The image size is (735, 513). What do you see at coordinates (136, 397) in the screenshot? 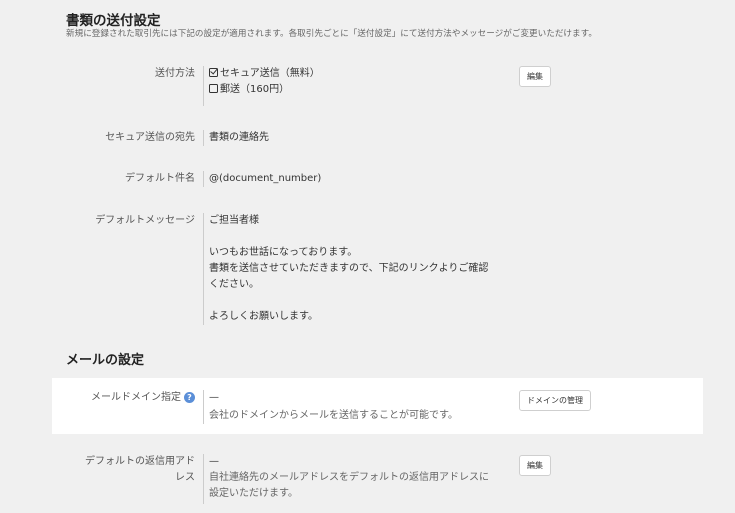
I see `mail-domain-label: メールドメイン指定` at bounding box center [136, 397].